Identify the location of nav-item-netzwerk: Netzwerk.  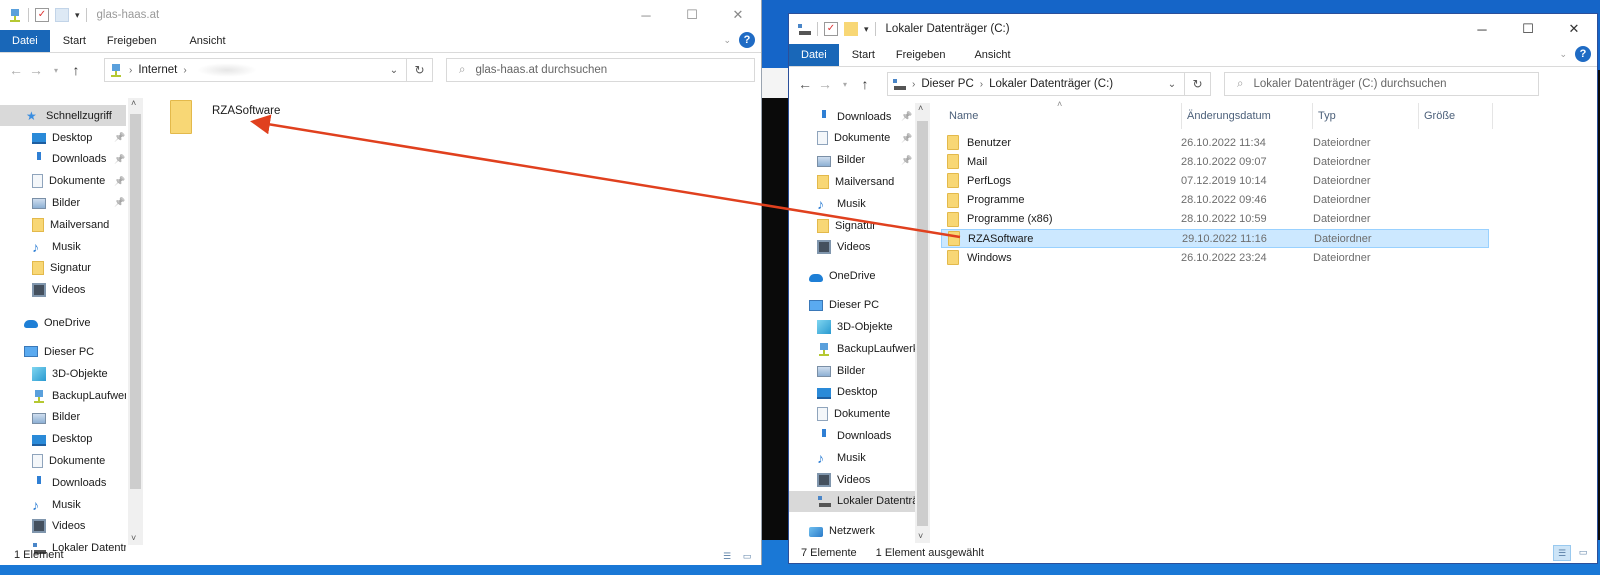
(852, 531).